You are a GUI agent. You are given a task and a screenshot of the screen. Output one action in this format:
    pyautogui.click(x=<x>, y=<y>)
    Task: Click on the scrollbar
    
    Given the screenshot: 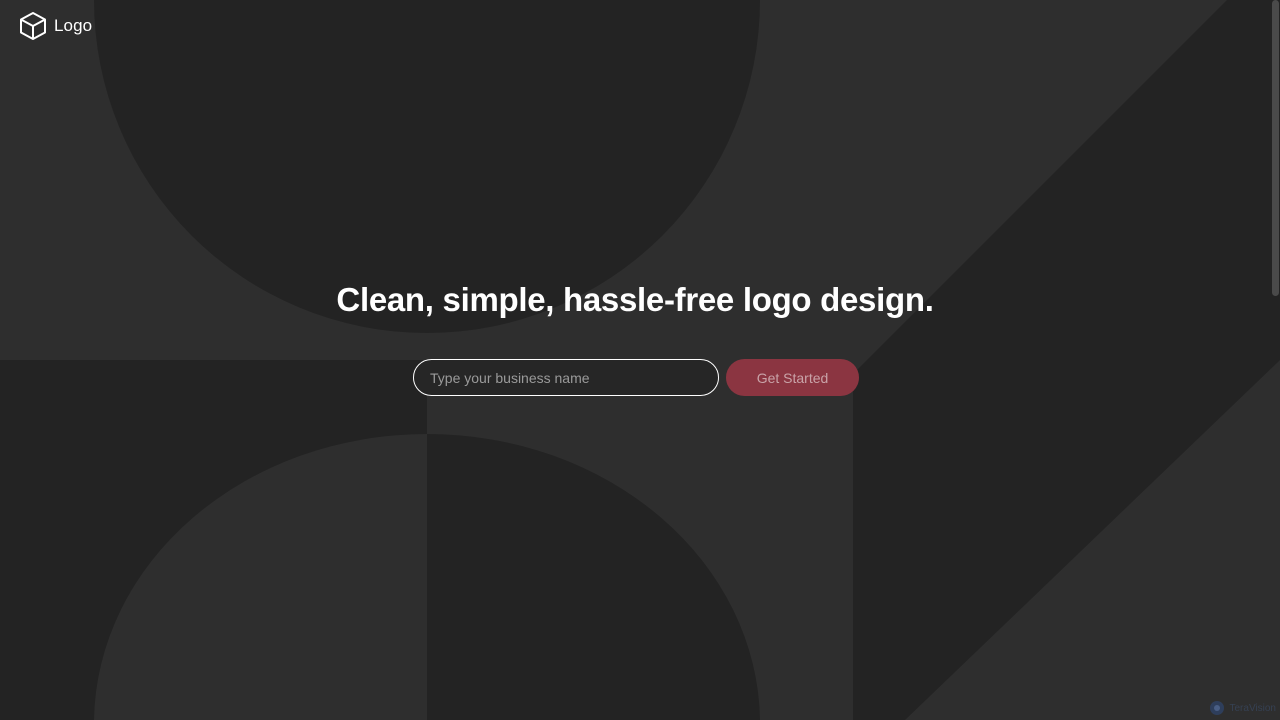 What is the action you would take?
    pyautogui.click(x=1275, y=360)
    